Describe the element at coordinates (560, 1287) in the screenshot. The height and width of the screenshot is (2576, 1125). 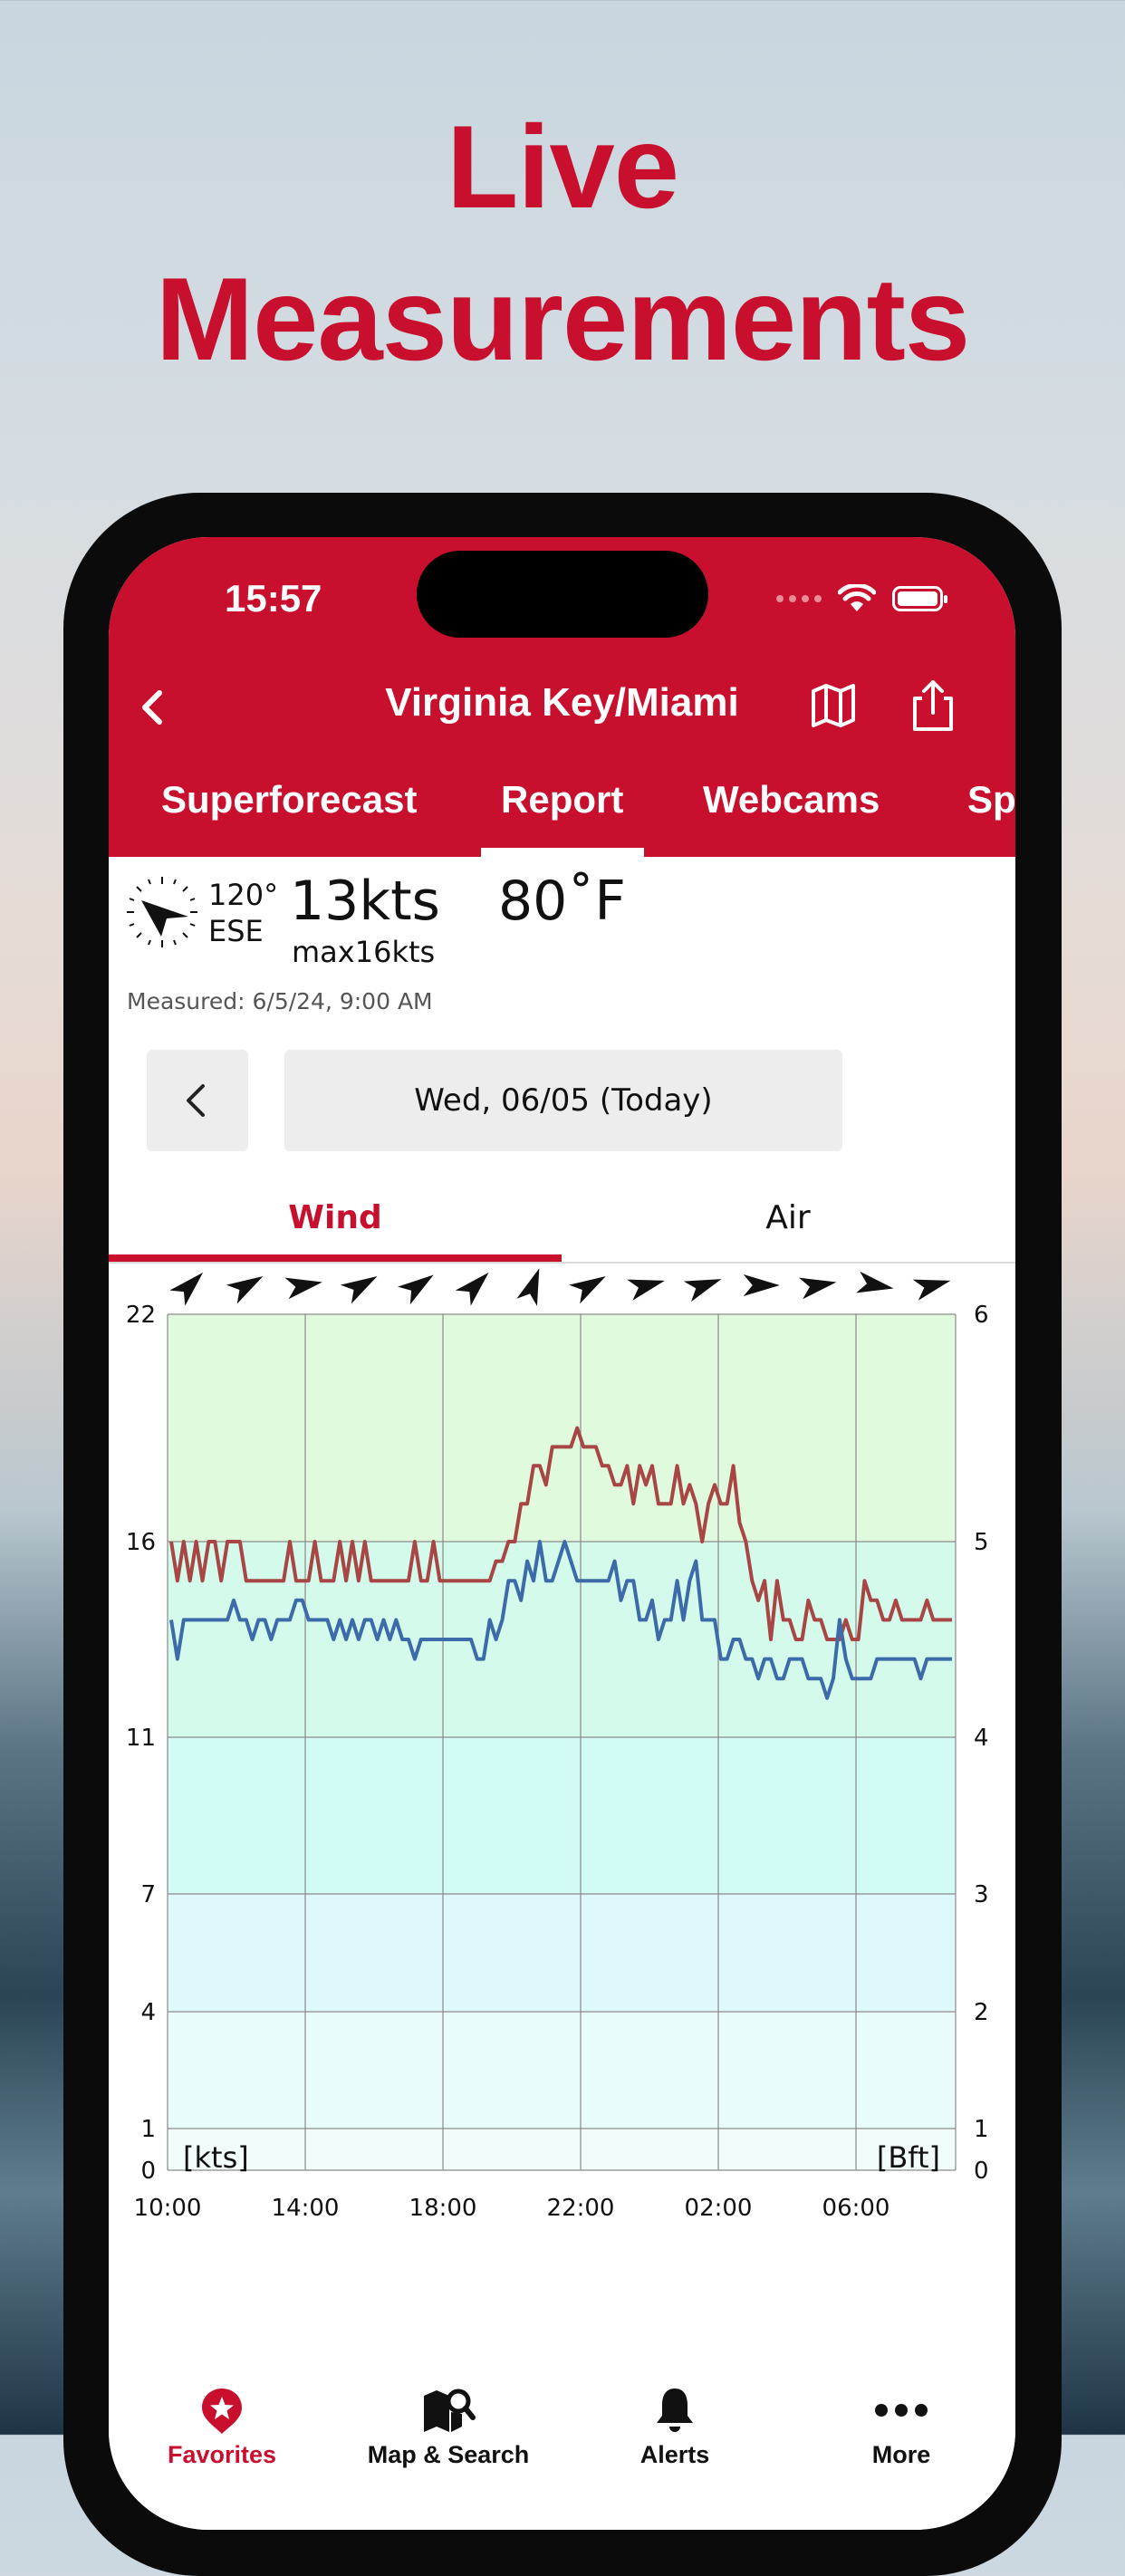
I see `wind-direction-arrows` at that location.